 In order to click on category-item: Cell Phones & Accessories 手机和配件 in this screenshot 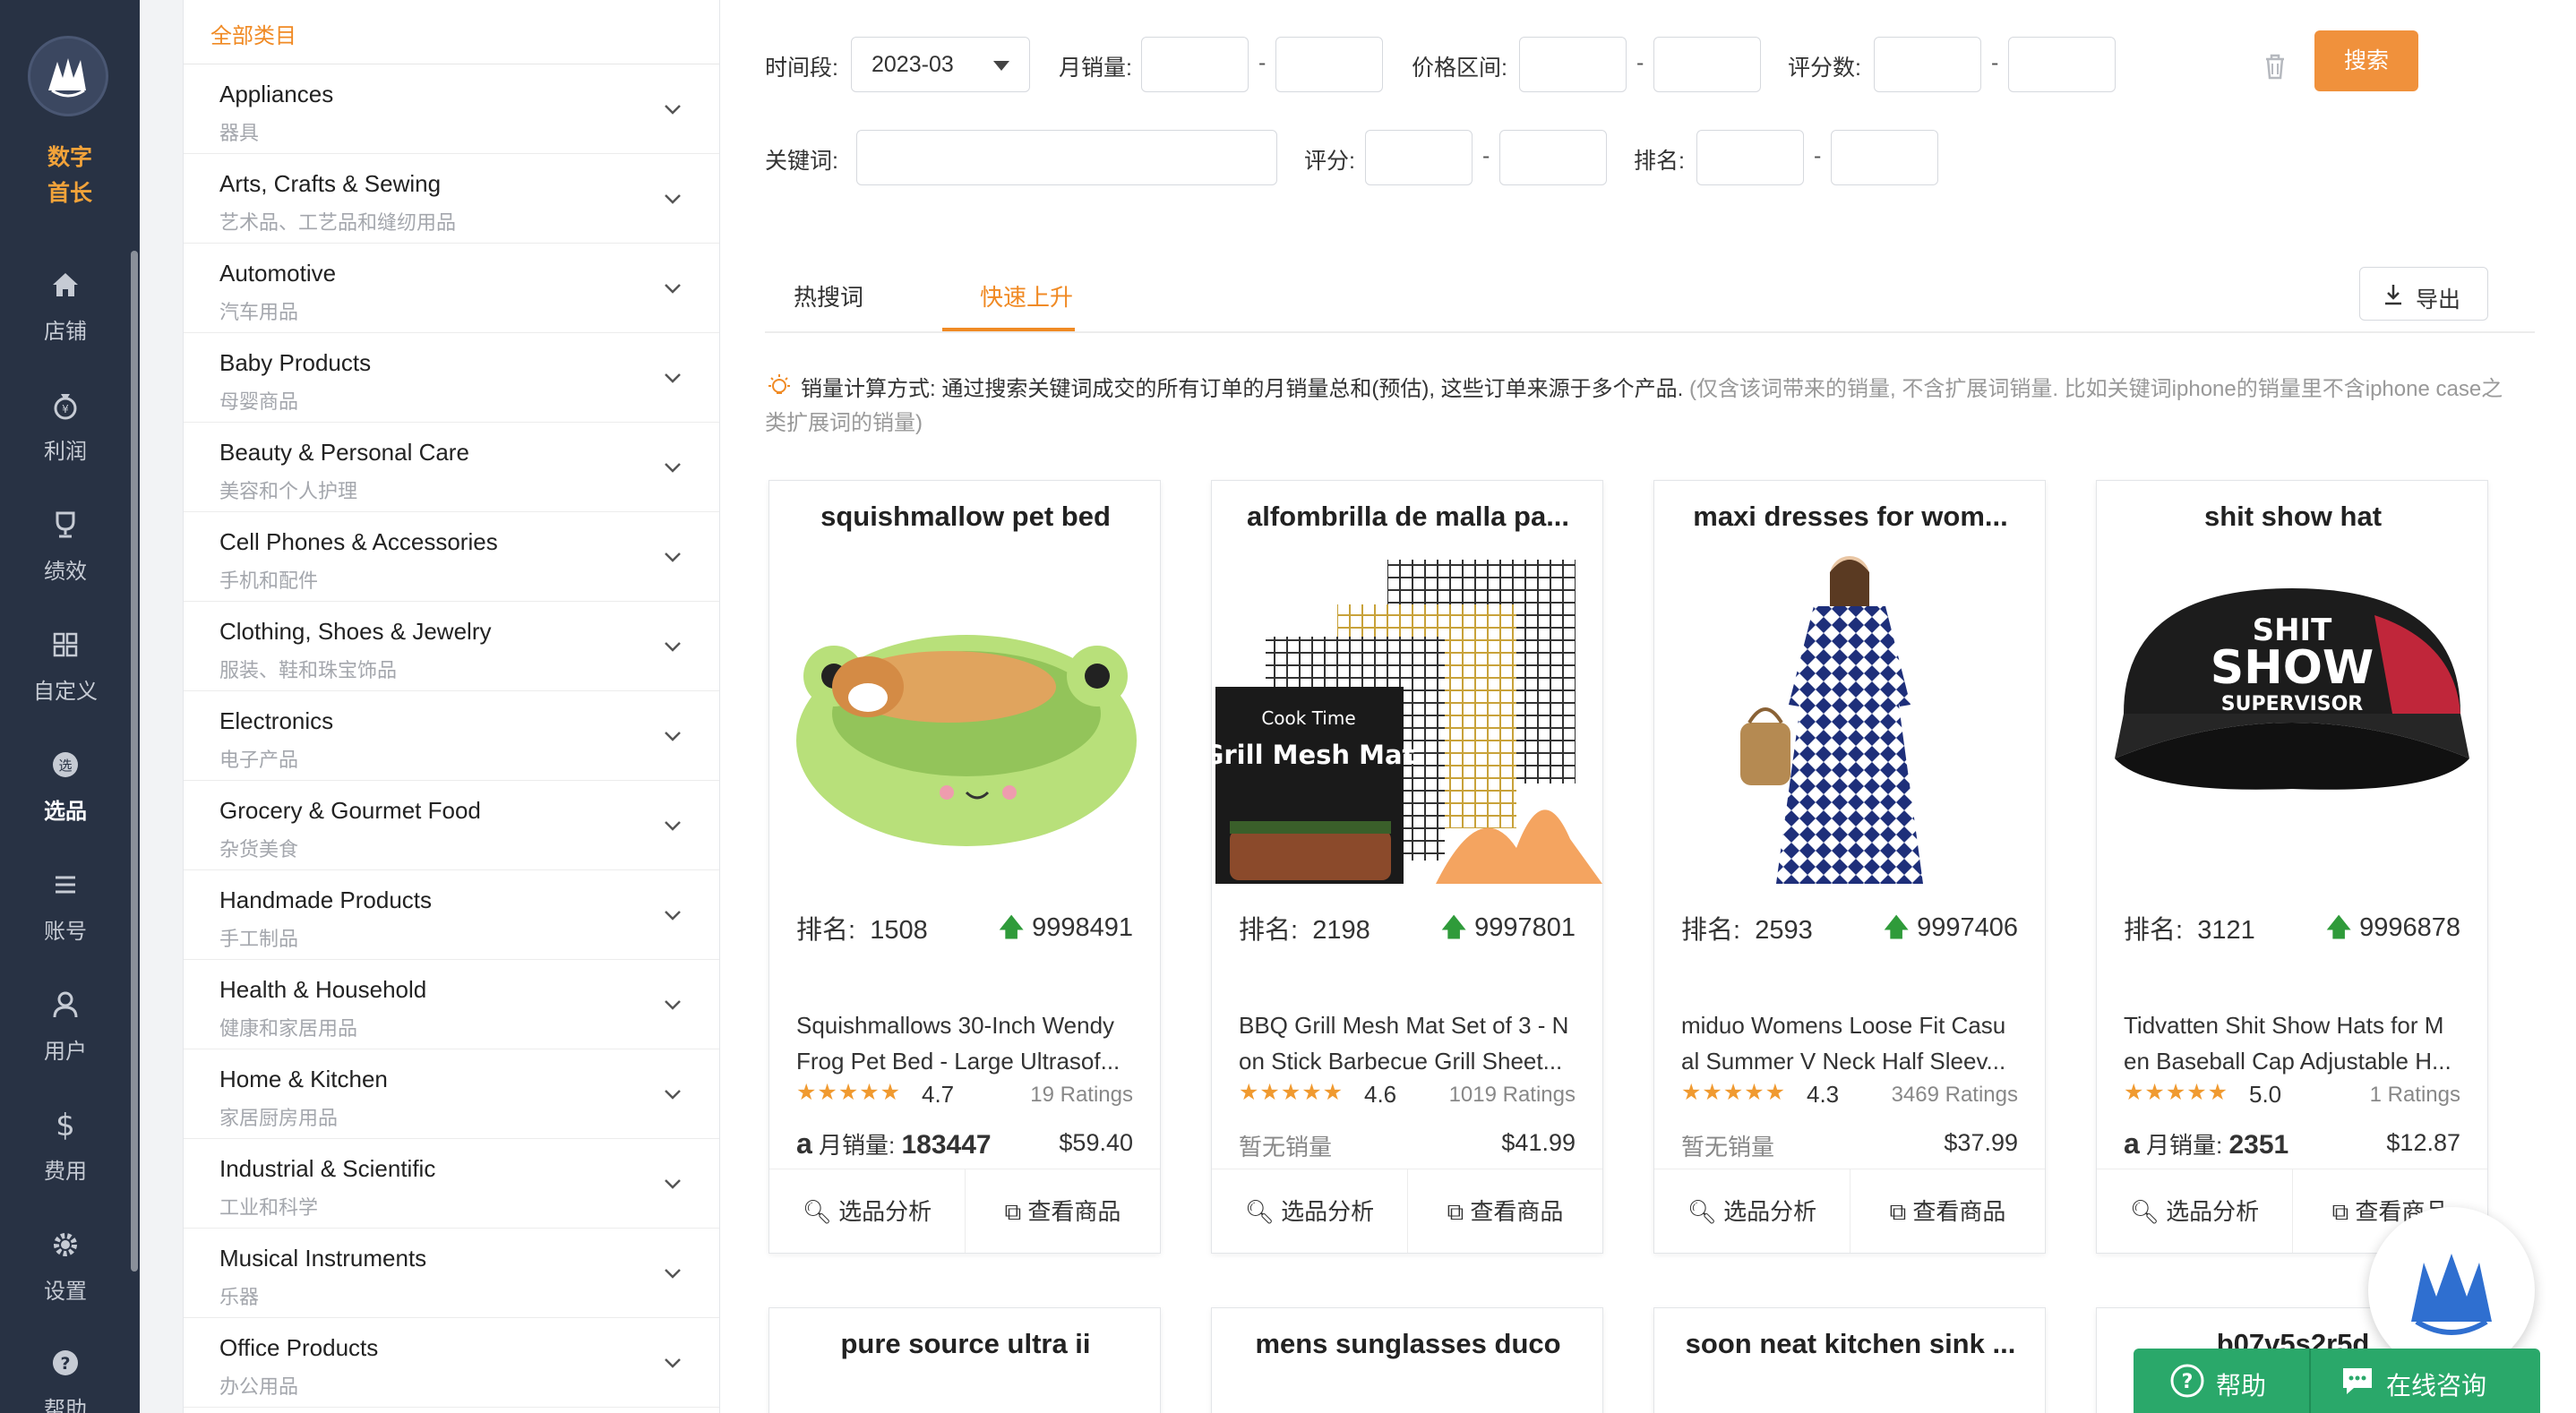, I will do `click(451, 557)`.